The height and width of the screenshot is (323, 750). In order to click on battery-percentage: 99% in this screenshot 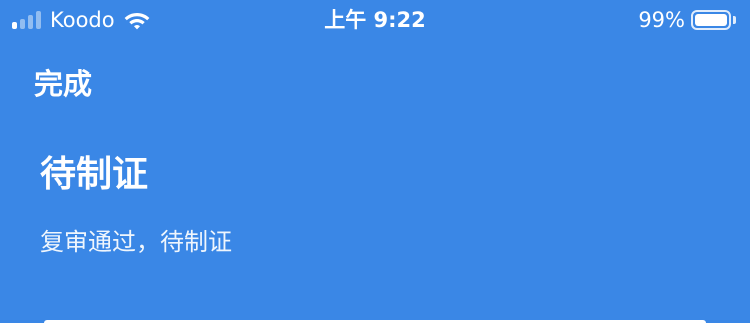, I will do `click(661, 20)`.